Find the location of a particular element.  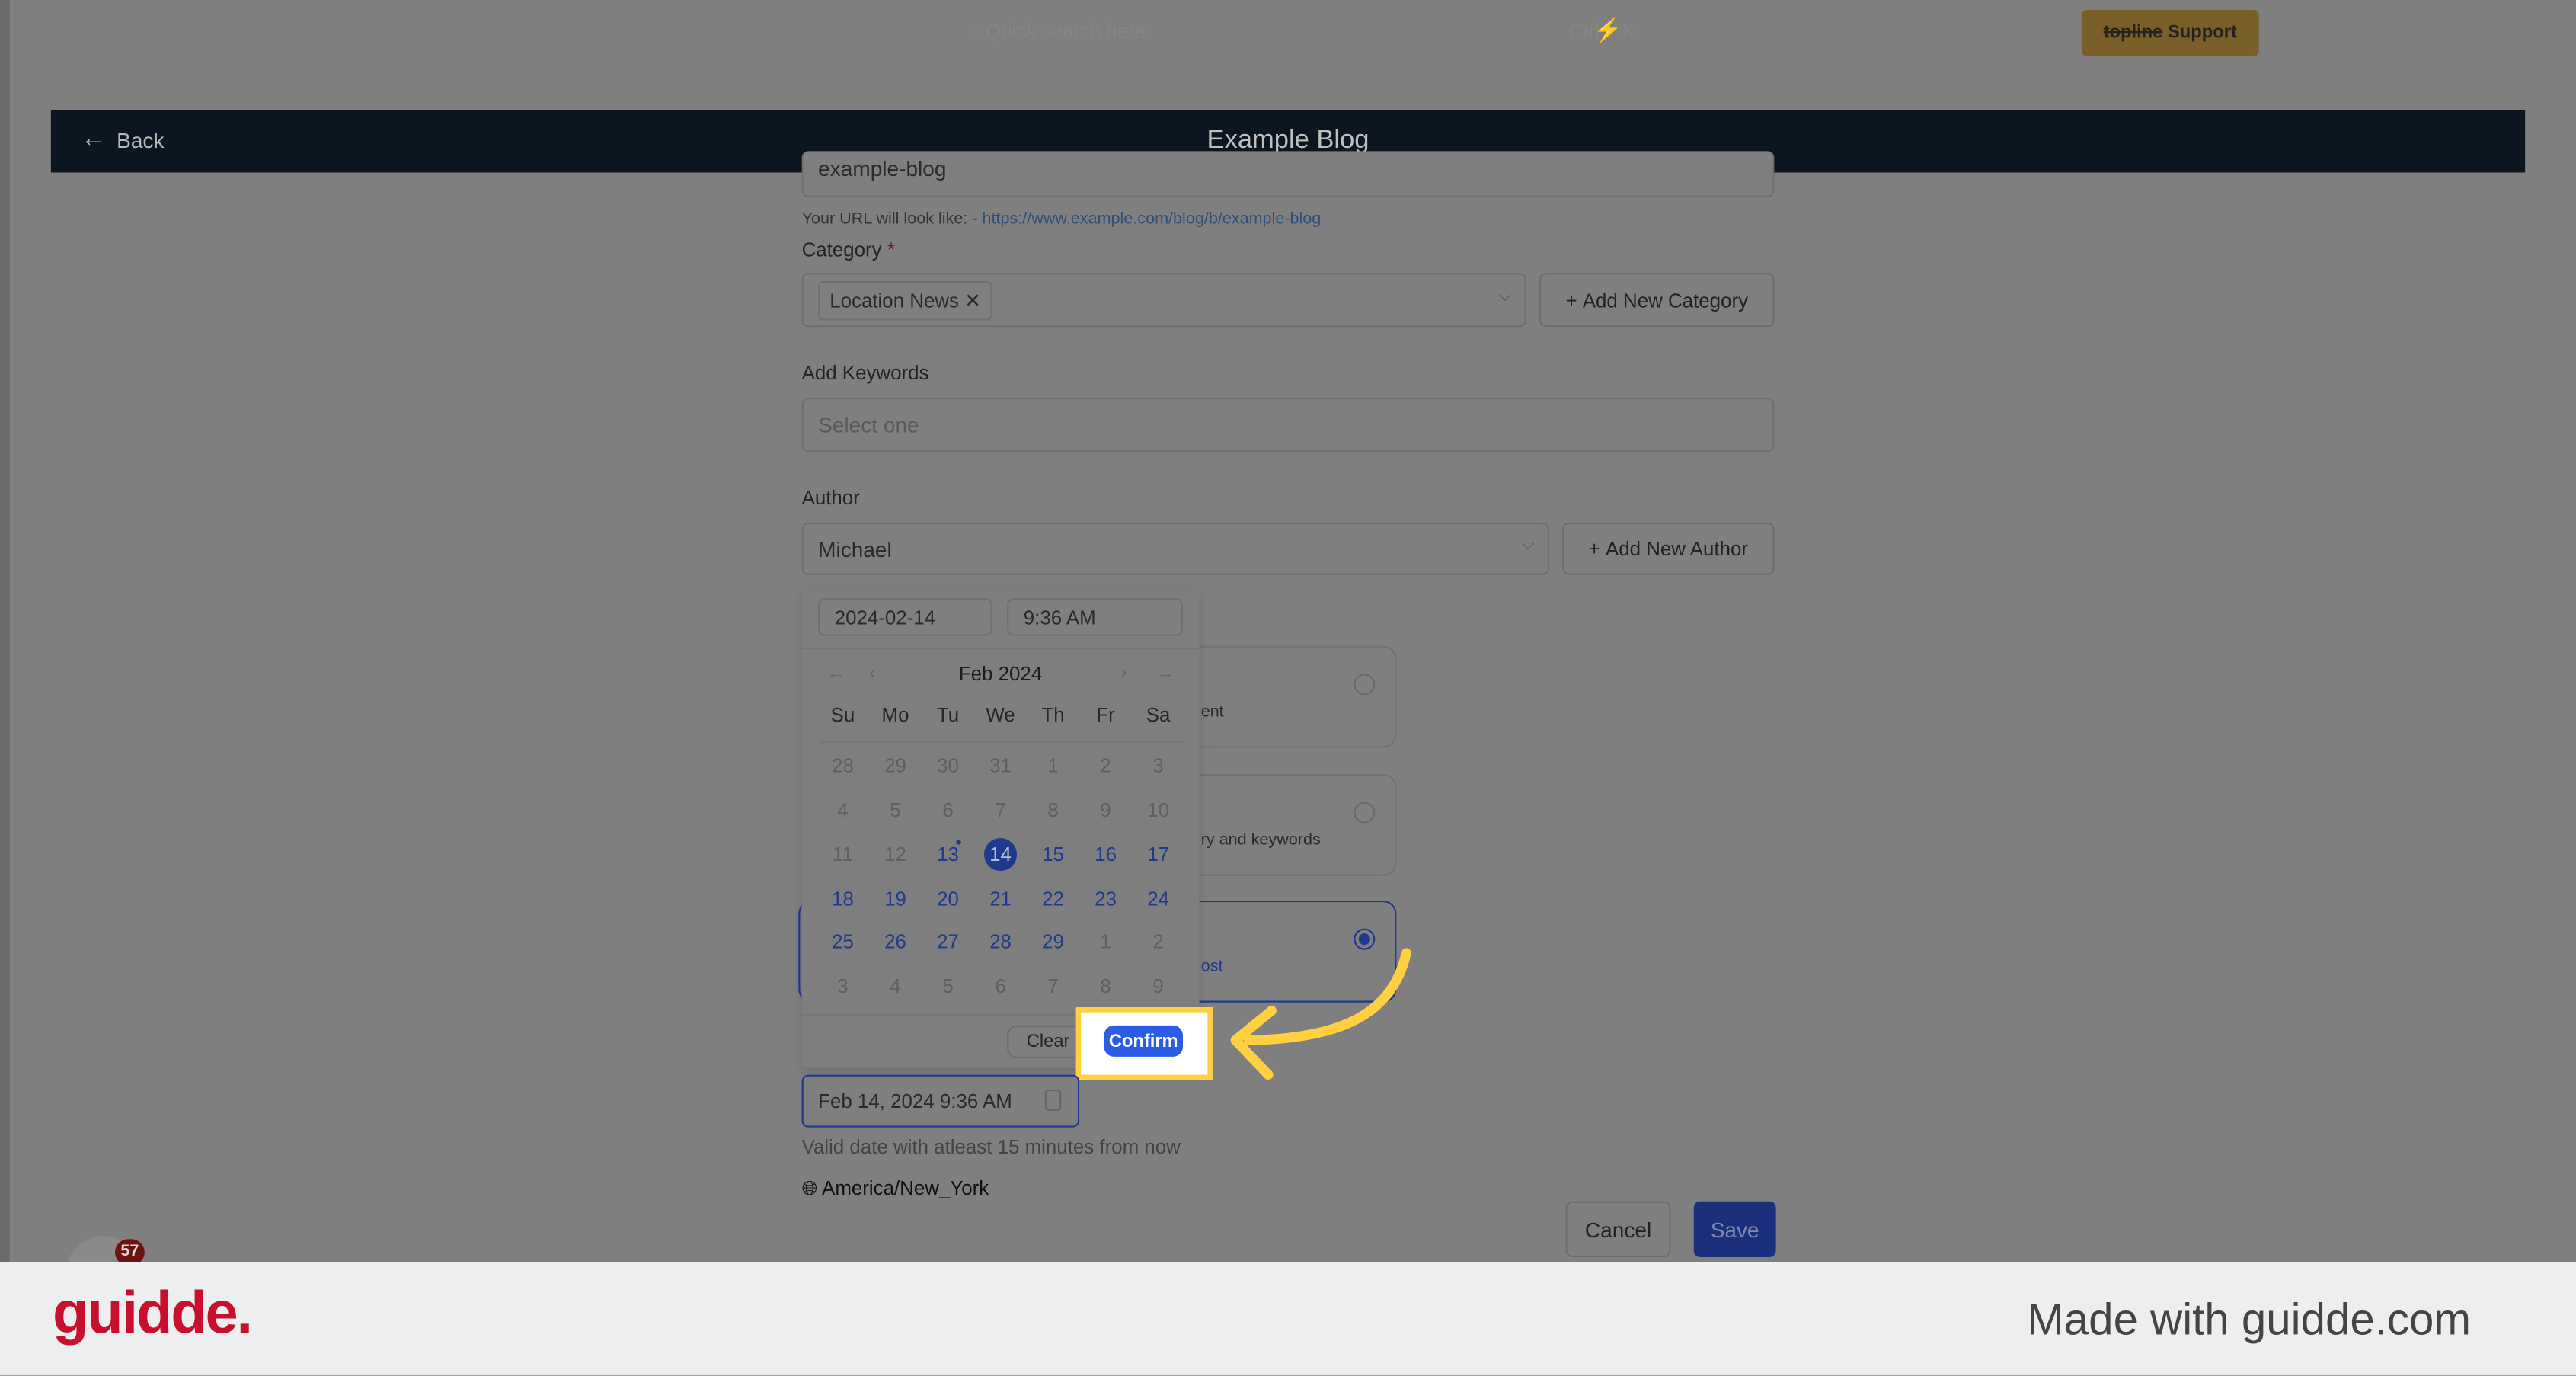

calendar-day: 30 is located at coordinates (948, 765).